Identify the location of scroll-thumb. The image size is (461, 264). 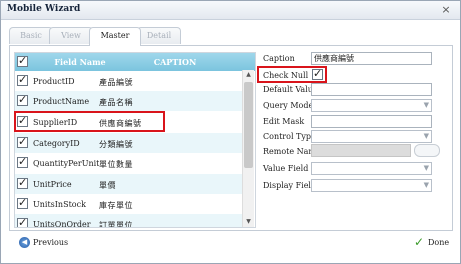
(248, 125).